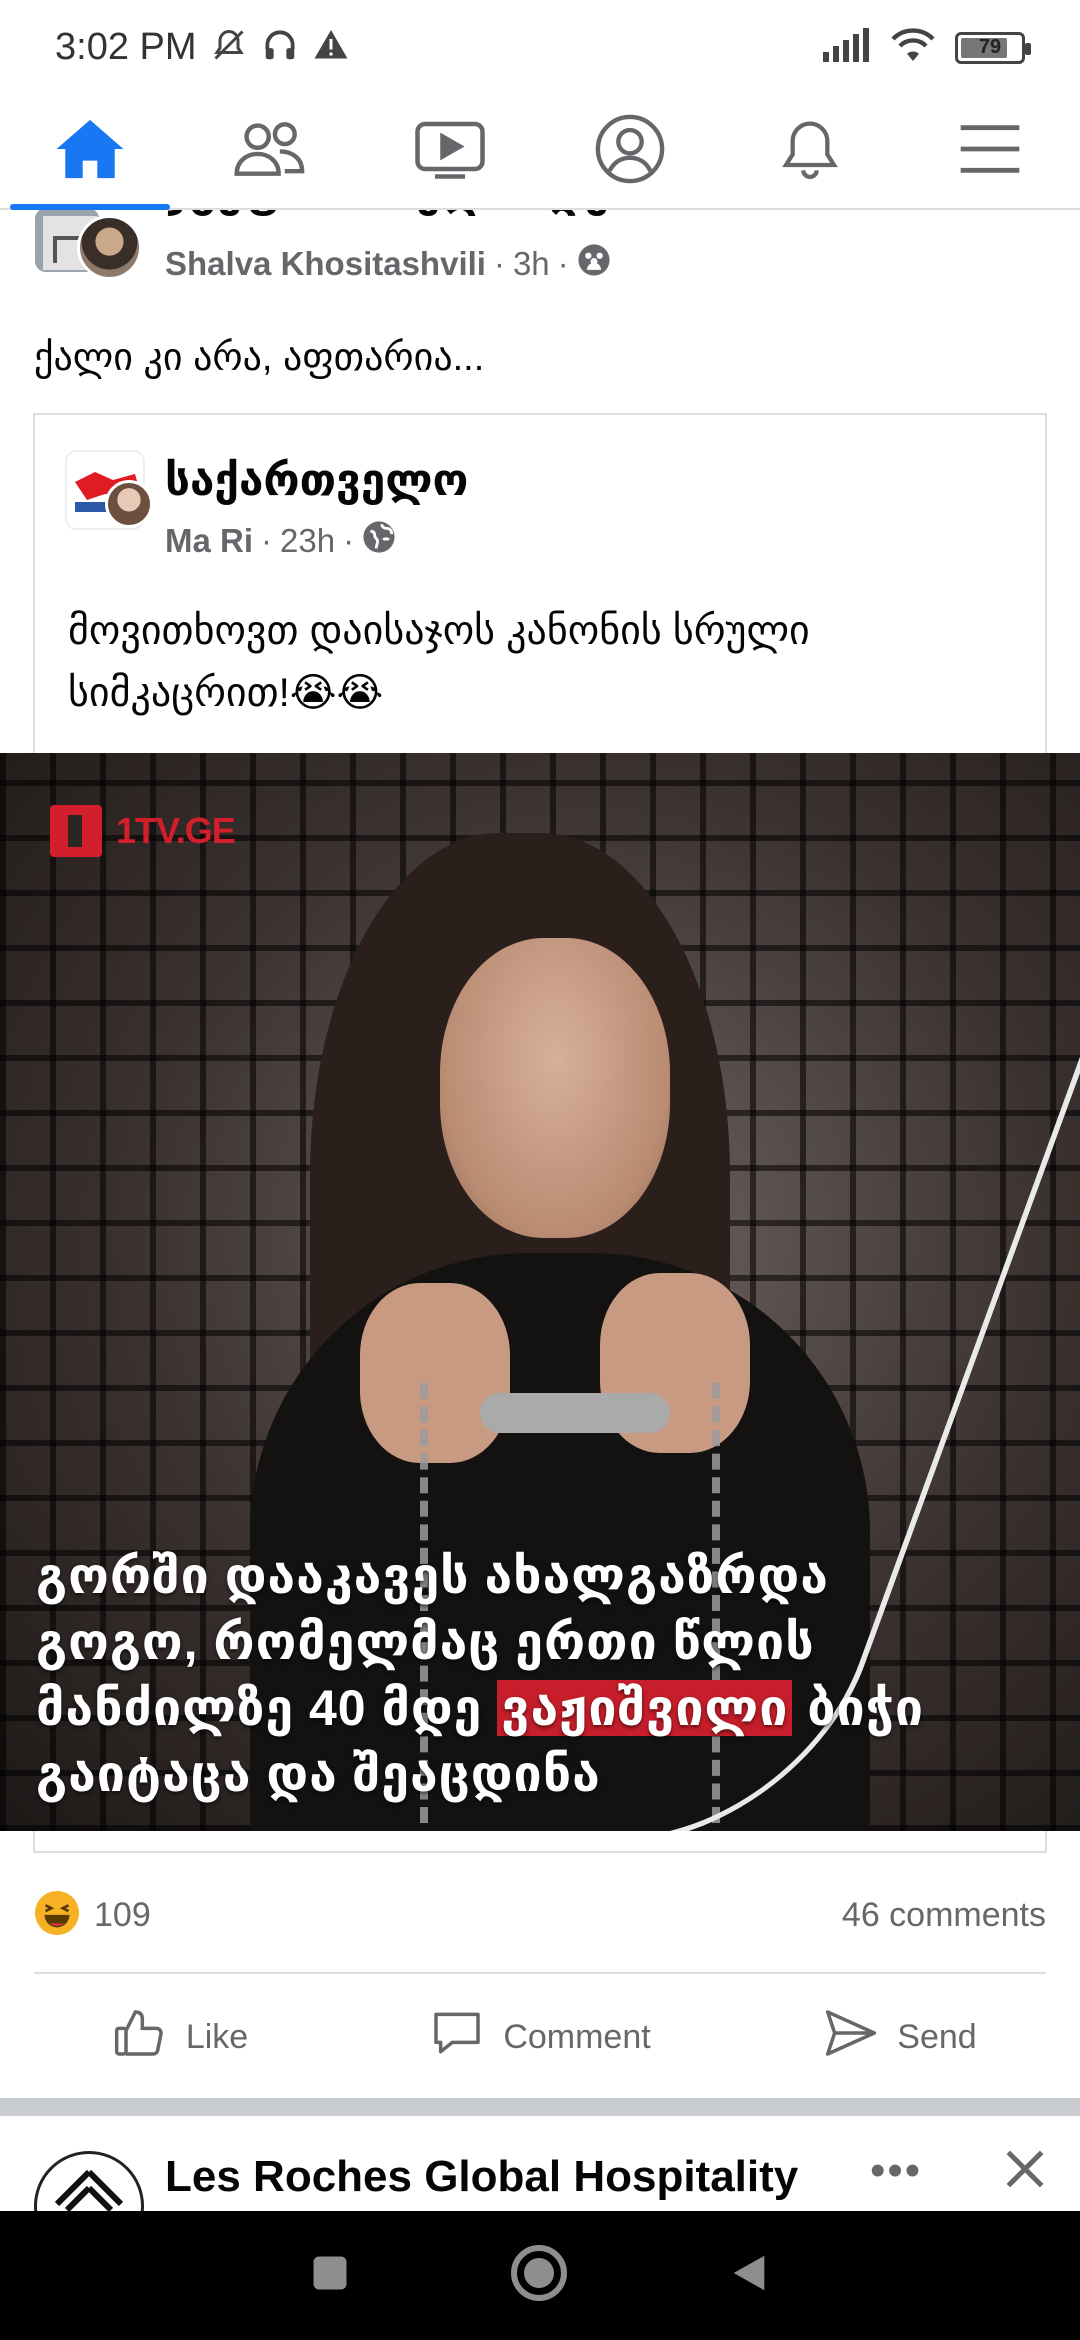 The height and width of the screenshot is (2340, 1080). Describe the element at coordinates (140, 2037) in the screenshot. I see `thumbs-up-icon` at that location.